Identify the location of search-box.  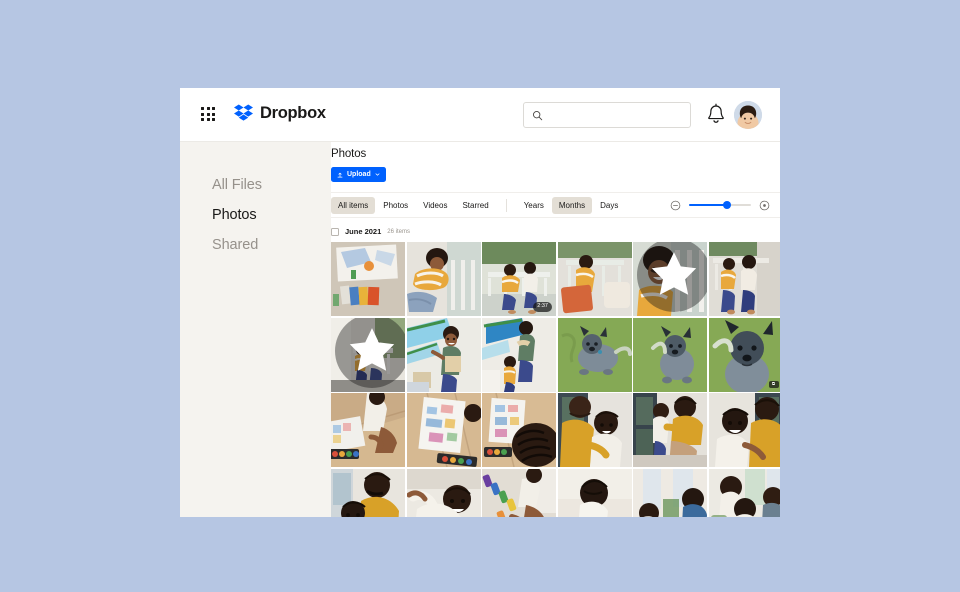
(607, 115).